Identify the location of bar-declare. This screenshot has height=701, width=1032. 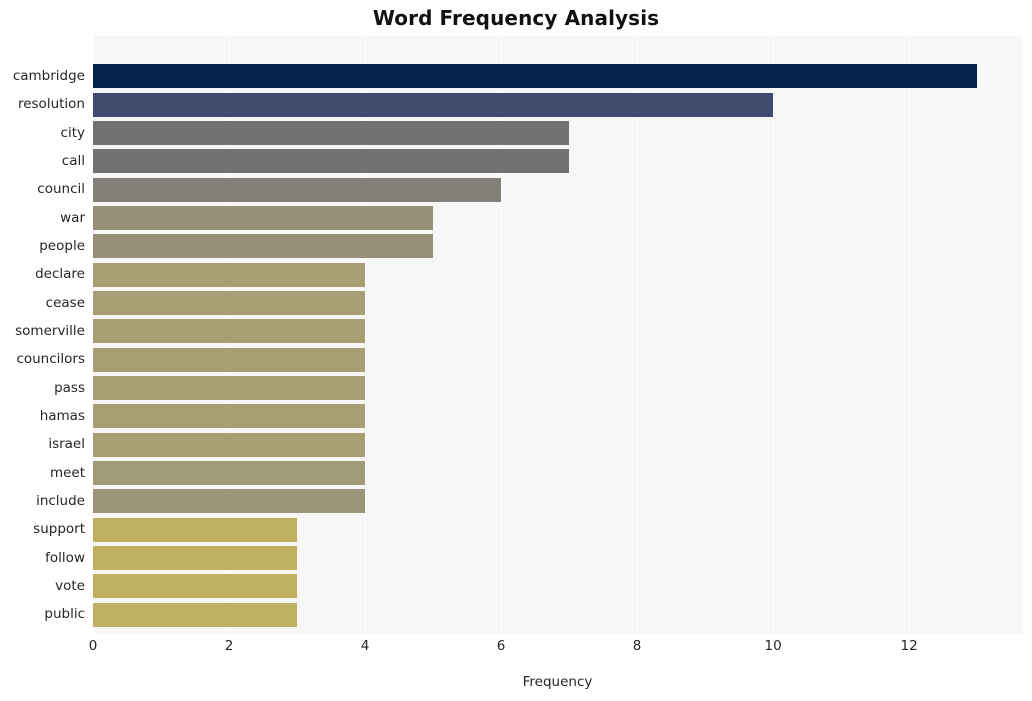
(229, 274).